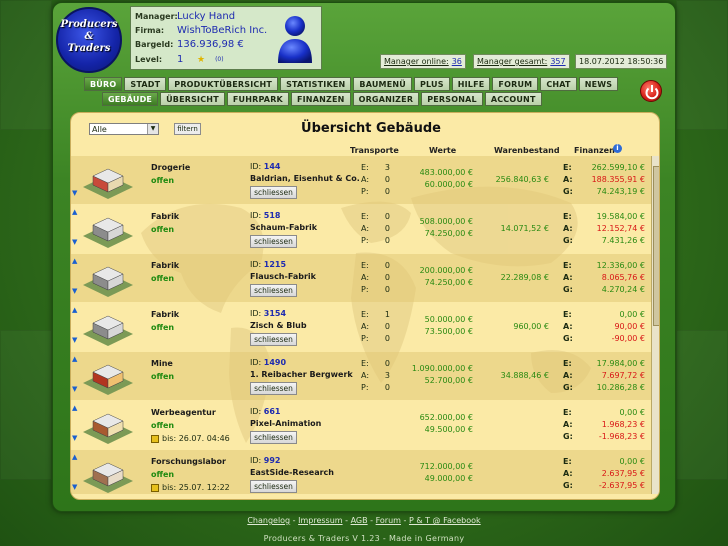 The height and width of the screenshot is (546, 728). What do you see at coordinates (272, 166) in the screenshot?
I see `building-id-link: 144` at bounding box center [272, 166].